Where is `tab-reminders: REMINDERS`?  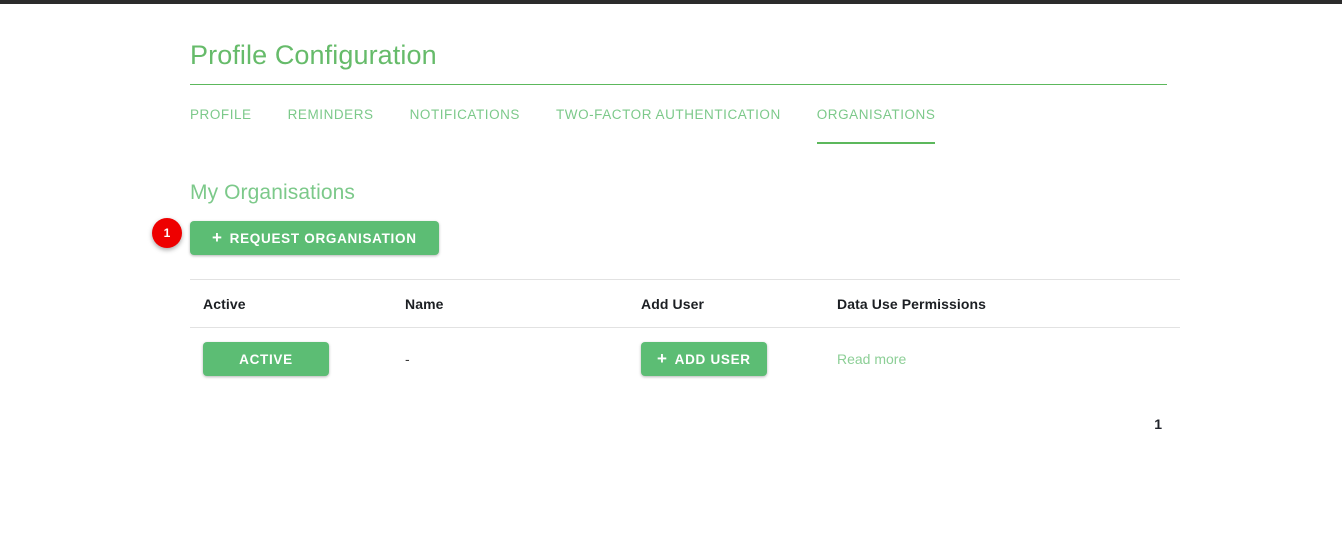 tab-reminders: REMINDERS is located at coordinates (331, 111).